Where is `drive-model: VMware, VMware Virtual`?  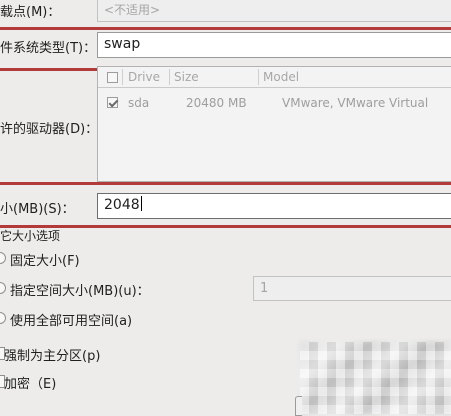
drive-model: VMware, VMware Virtual is located at coordinates (355, 103).